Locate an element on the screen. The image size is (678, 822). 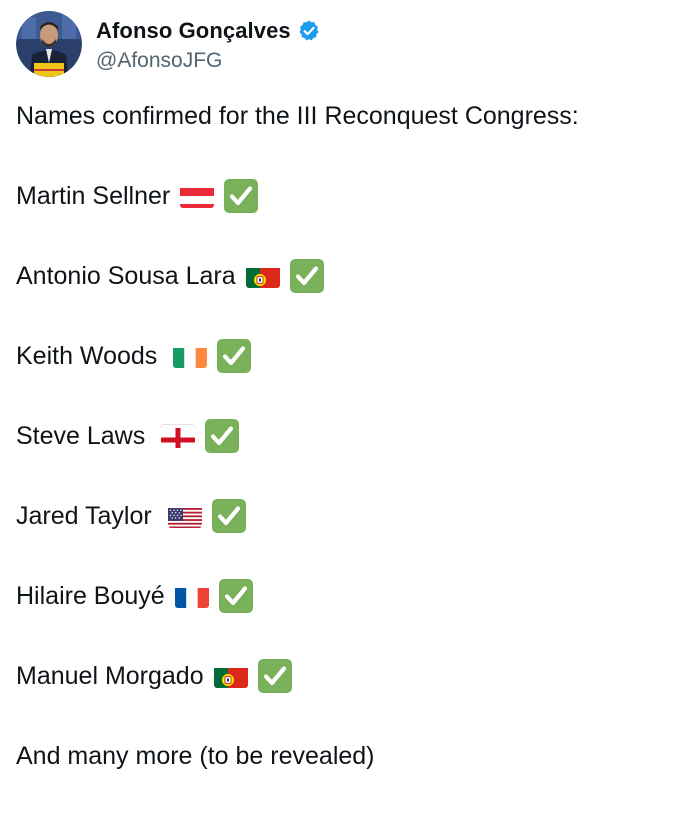
entry-name: Keith Woods is located at coordinates (87, 356).